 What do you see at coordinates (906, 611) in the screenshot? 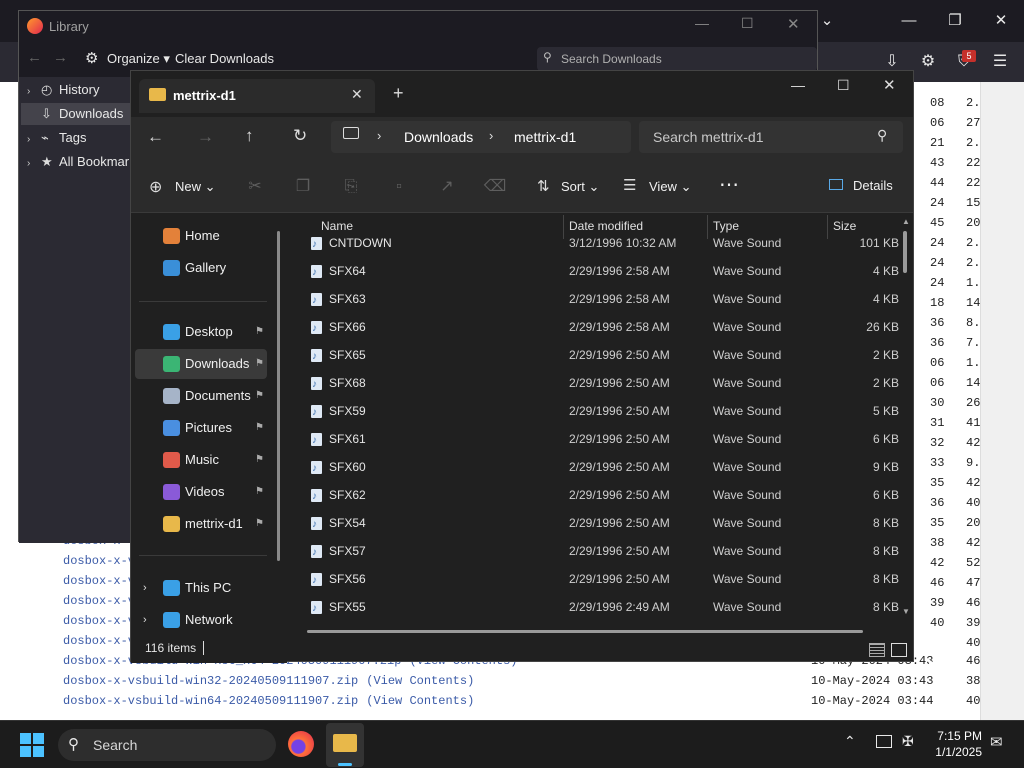
I see `scroll-down-arrow-icon: ▼` at bounding box center [906, 611].